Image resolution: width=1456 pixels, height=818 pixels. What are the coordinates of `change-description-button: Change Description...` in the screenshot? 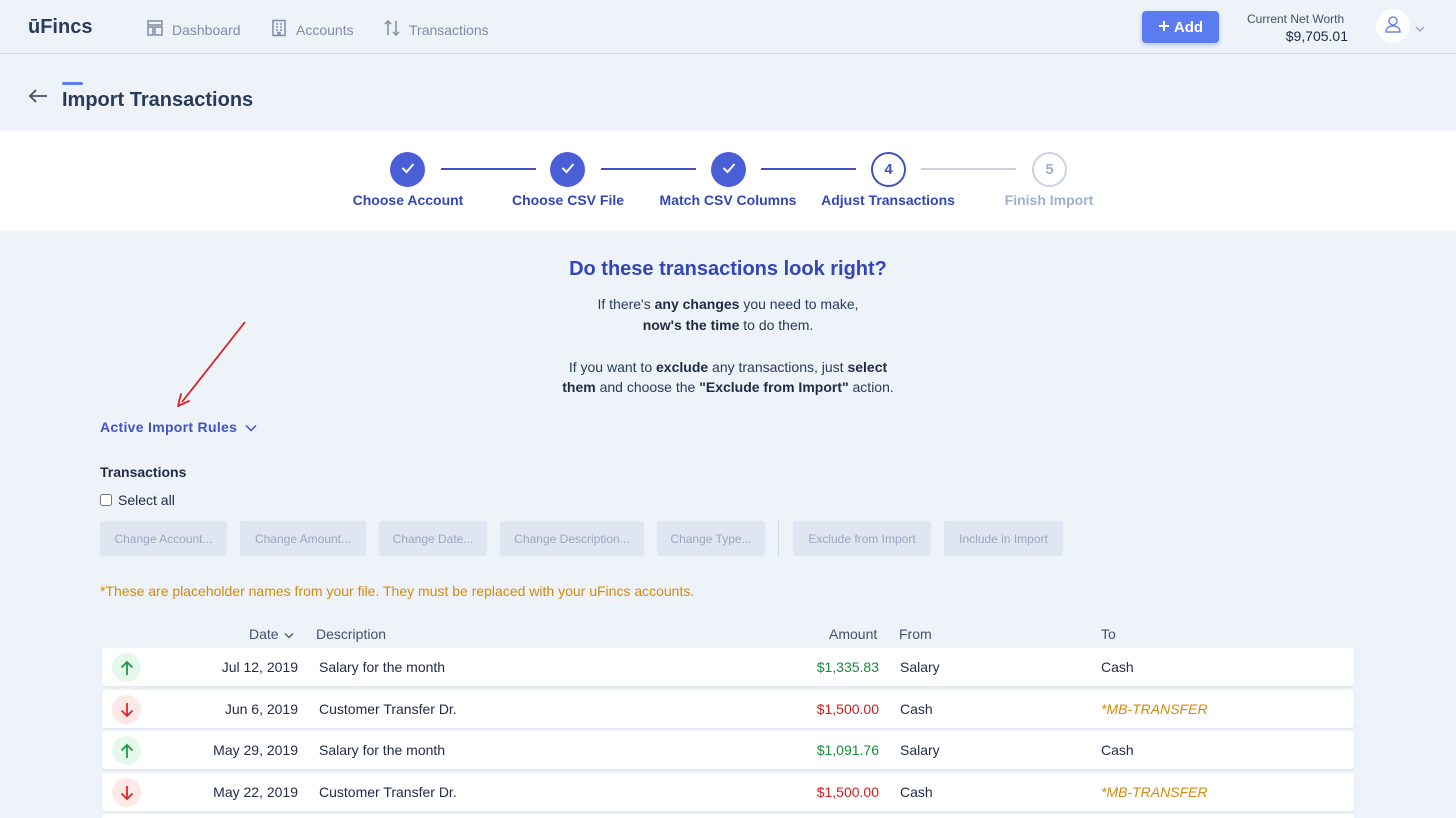 It's located at (572, 538).